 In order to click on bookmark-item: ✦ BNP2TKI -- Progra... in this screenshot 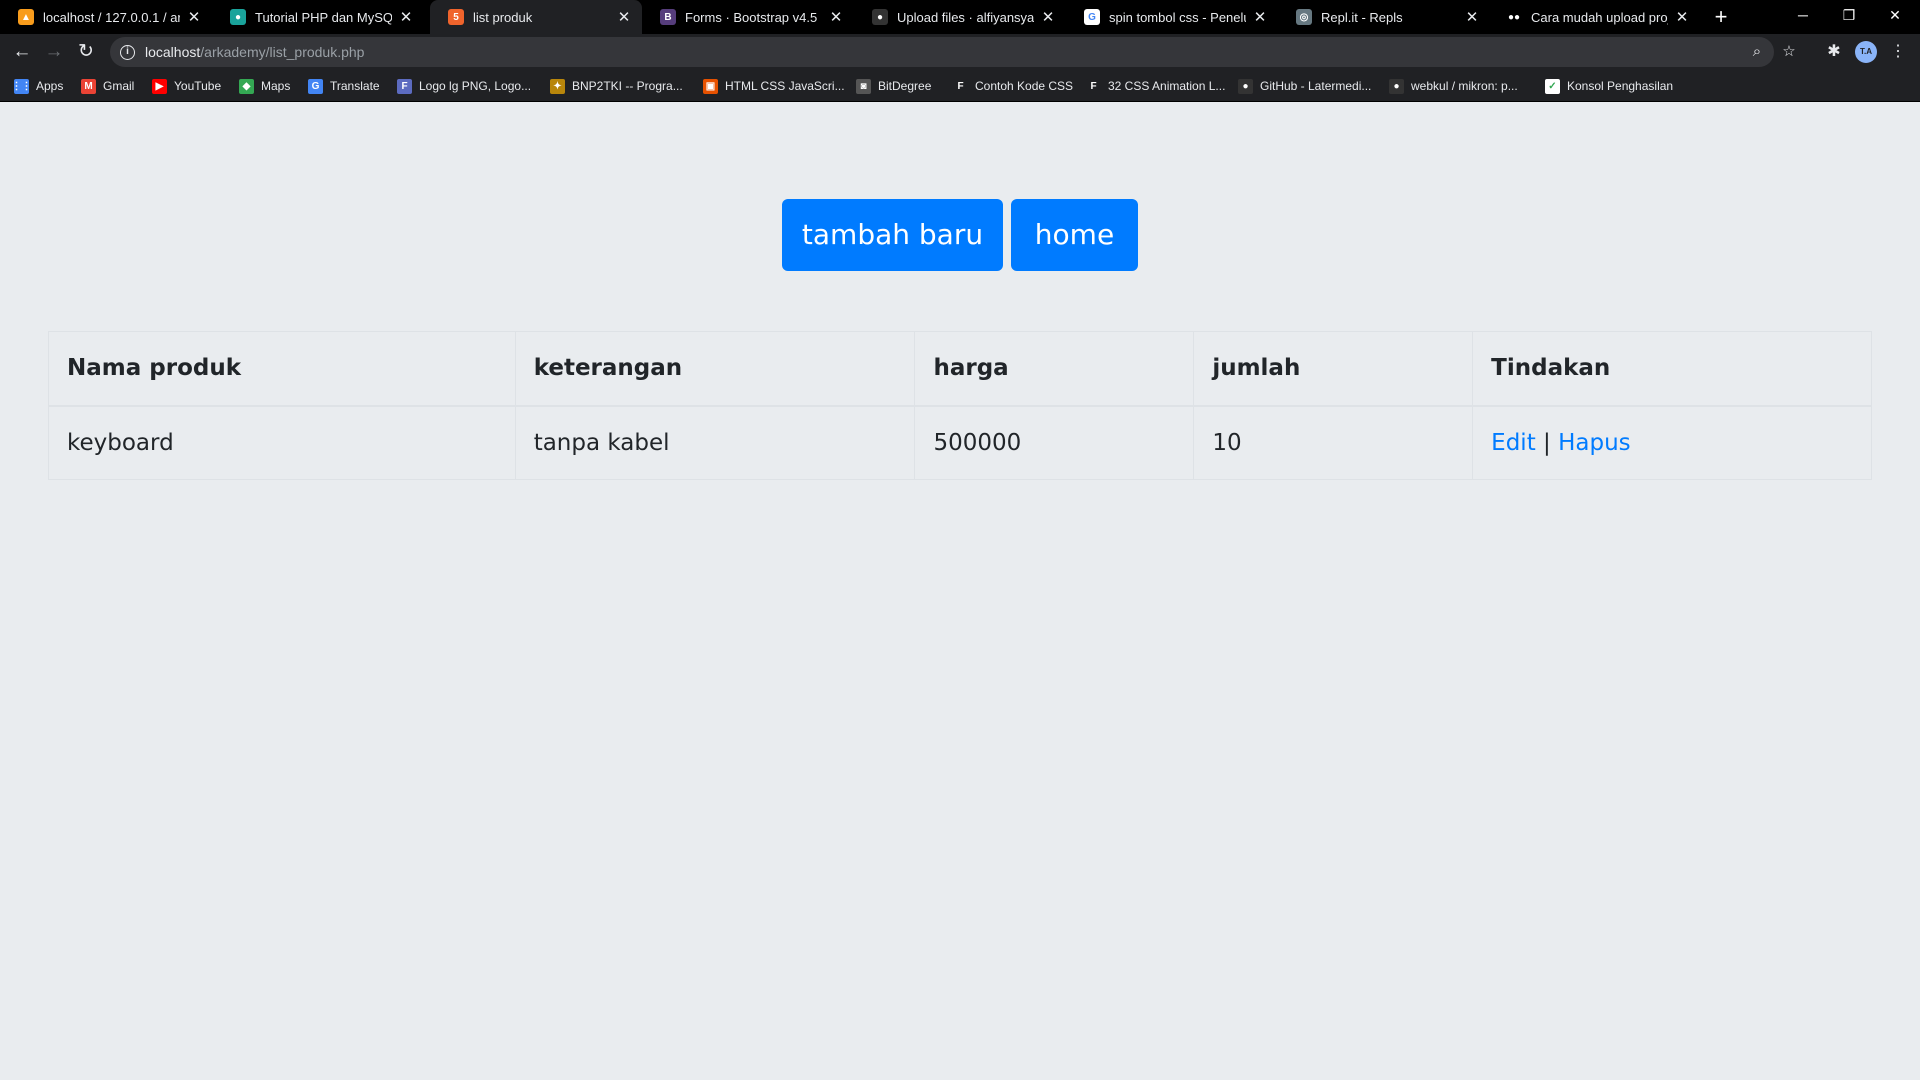, I will do `click(616, 86)`.